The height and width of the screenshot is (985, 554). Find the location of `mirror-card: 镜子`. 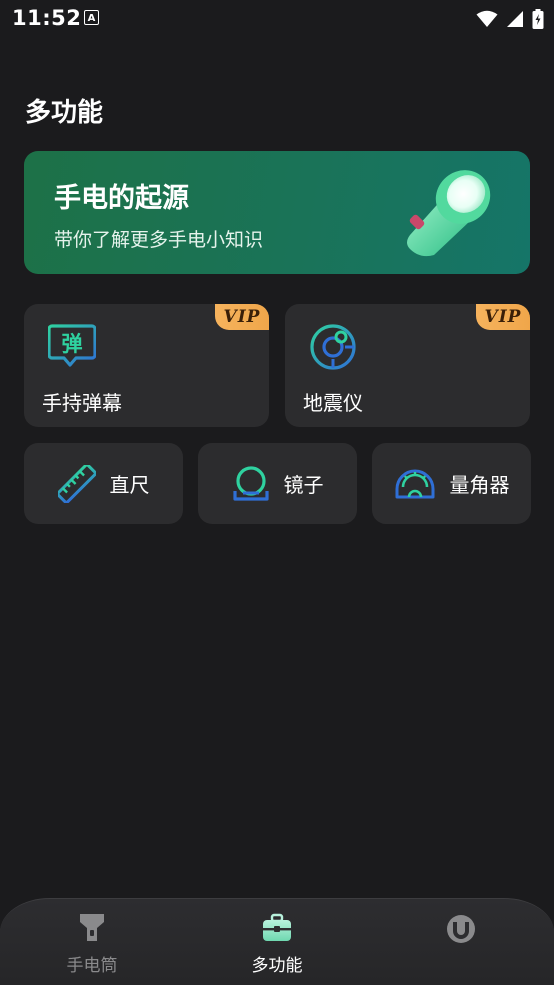

mirror-card: 镜子 is located at coordinates (277, 483).